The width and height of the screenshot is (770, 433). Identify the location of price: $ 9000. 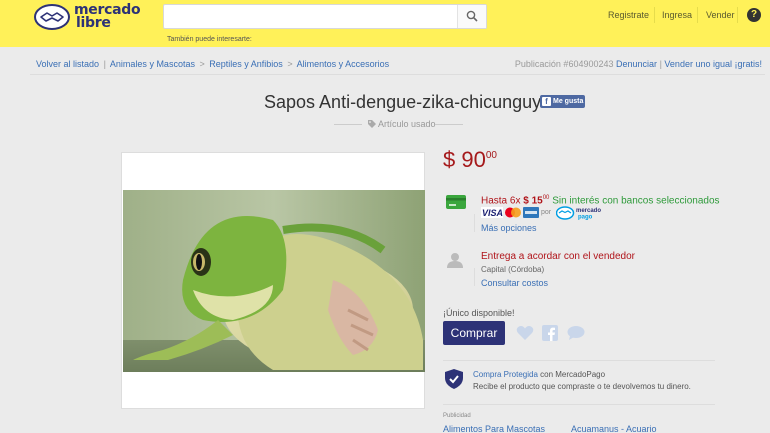
(470, 159).